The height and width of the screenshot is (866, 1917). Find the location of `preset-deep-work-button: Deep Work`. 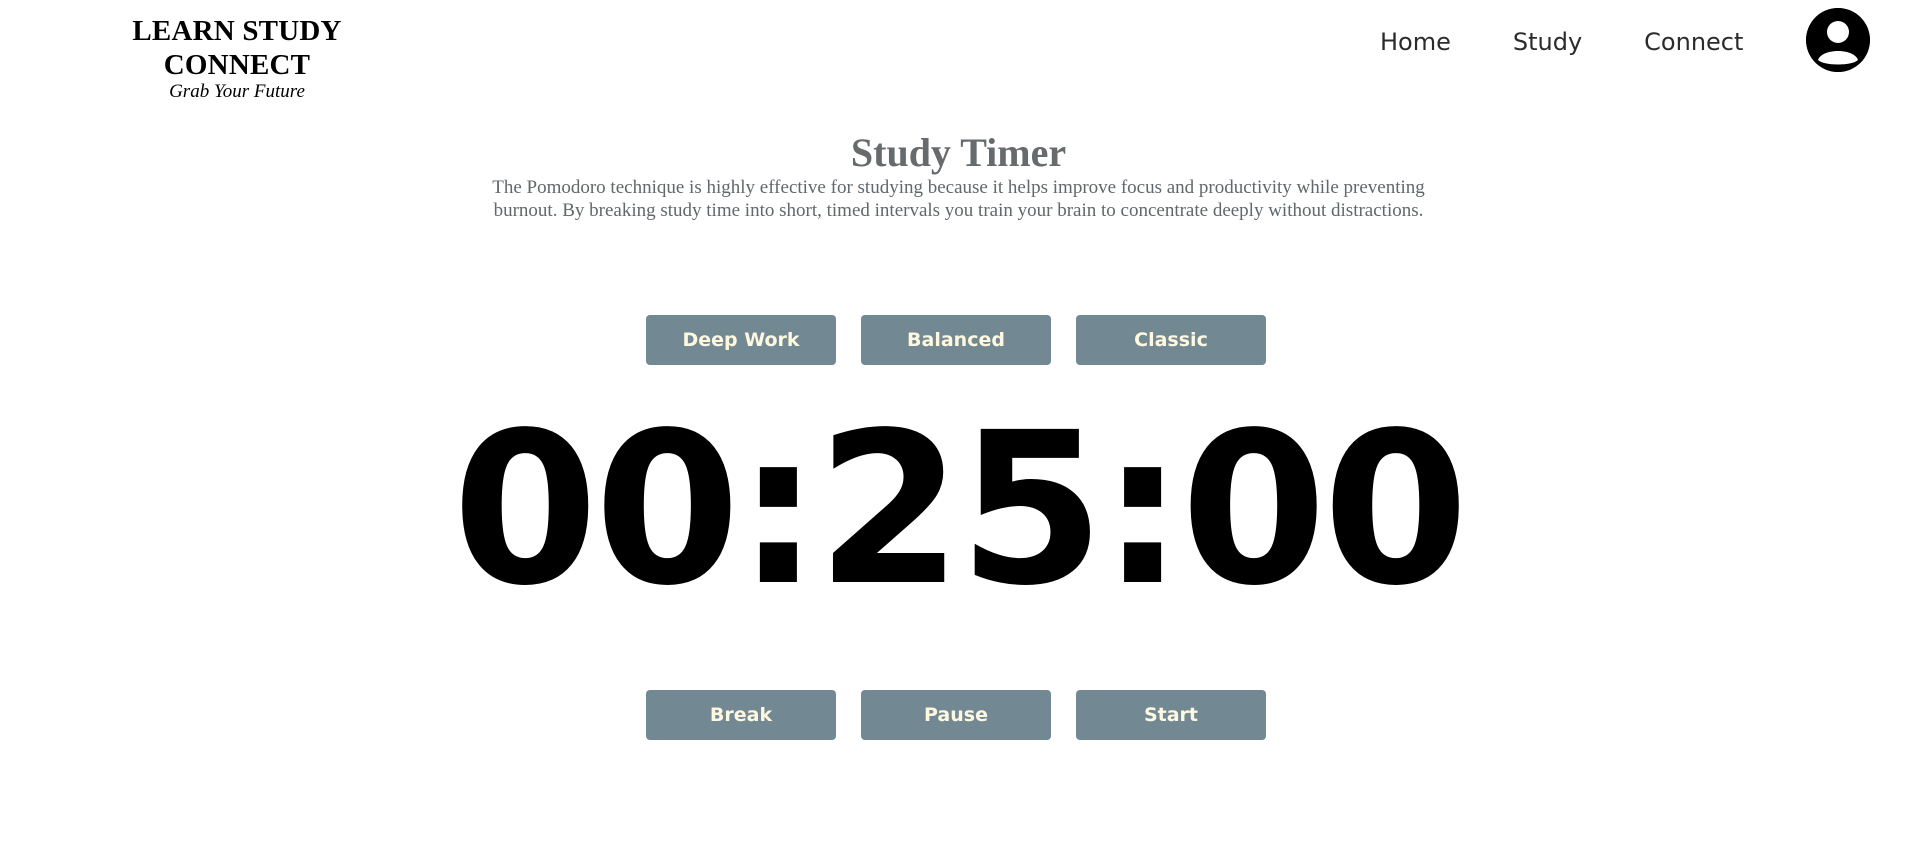

preset-deep-work-button: Deep Work is located at coordinates (741, 340).